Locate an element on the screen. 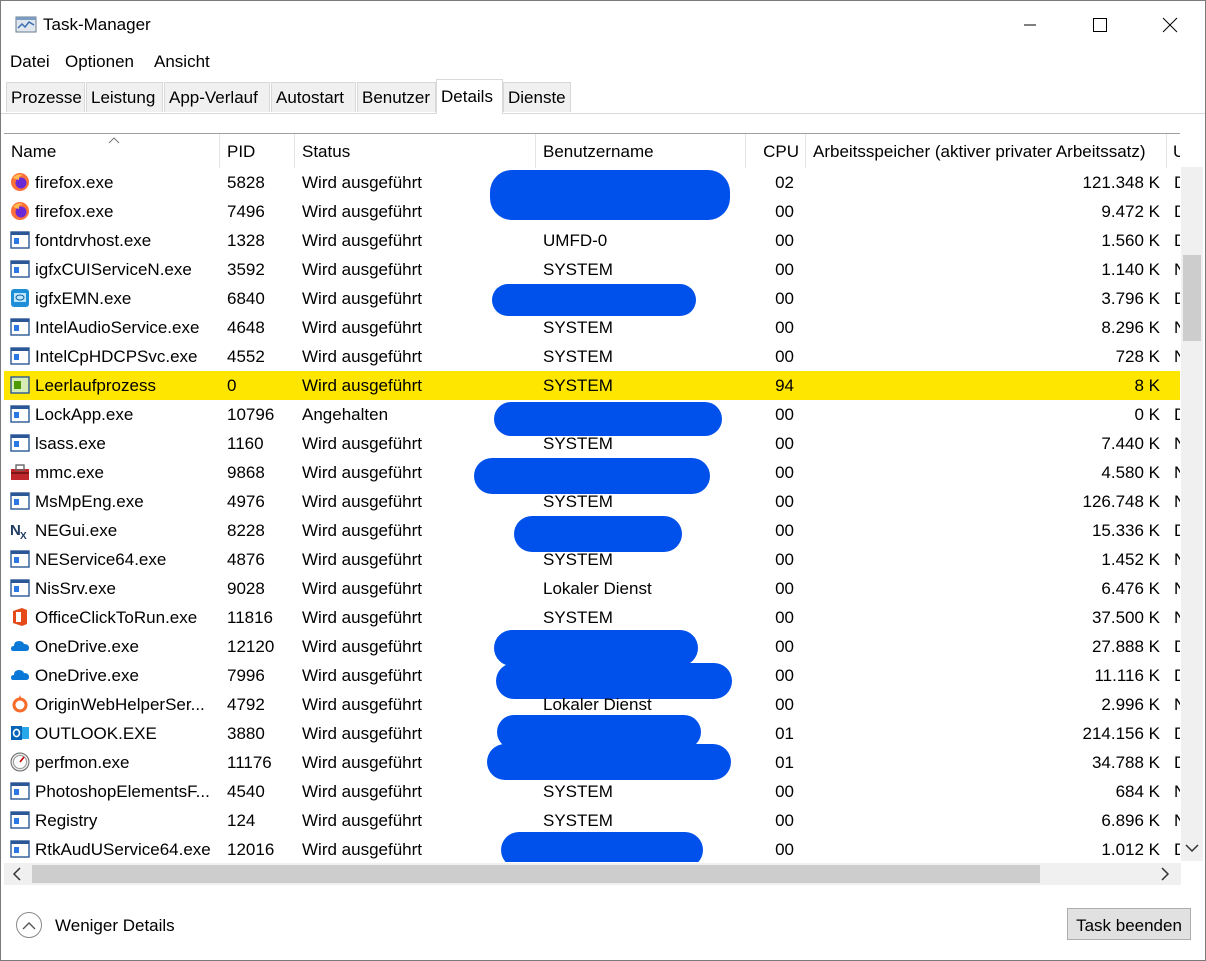 The image size is (1206, 961). close-button is located at coordinates (1170, 25).